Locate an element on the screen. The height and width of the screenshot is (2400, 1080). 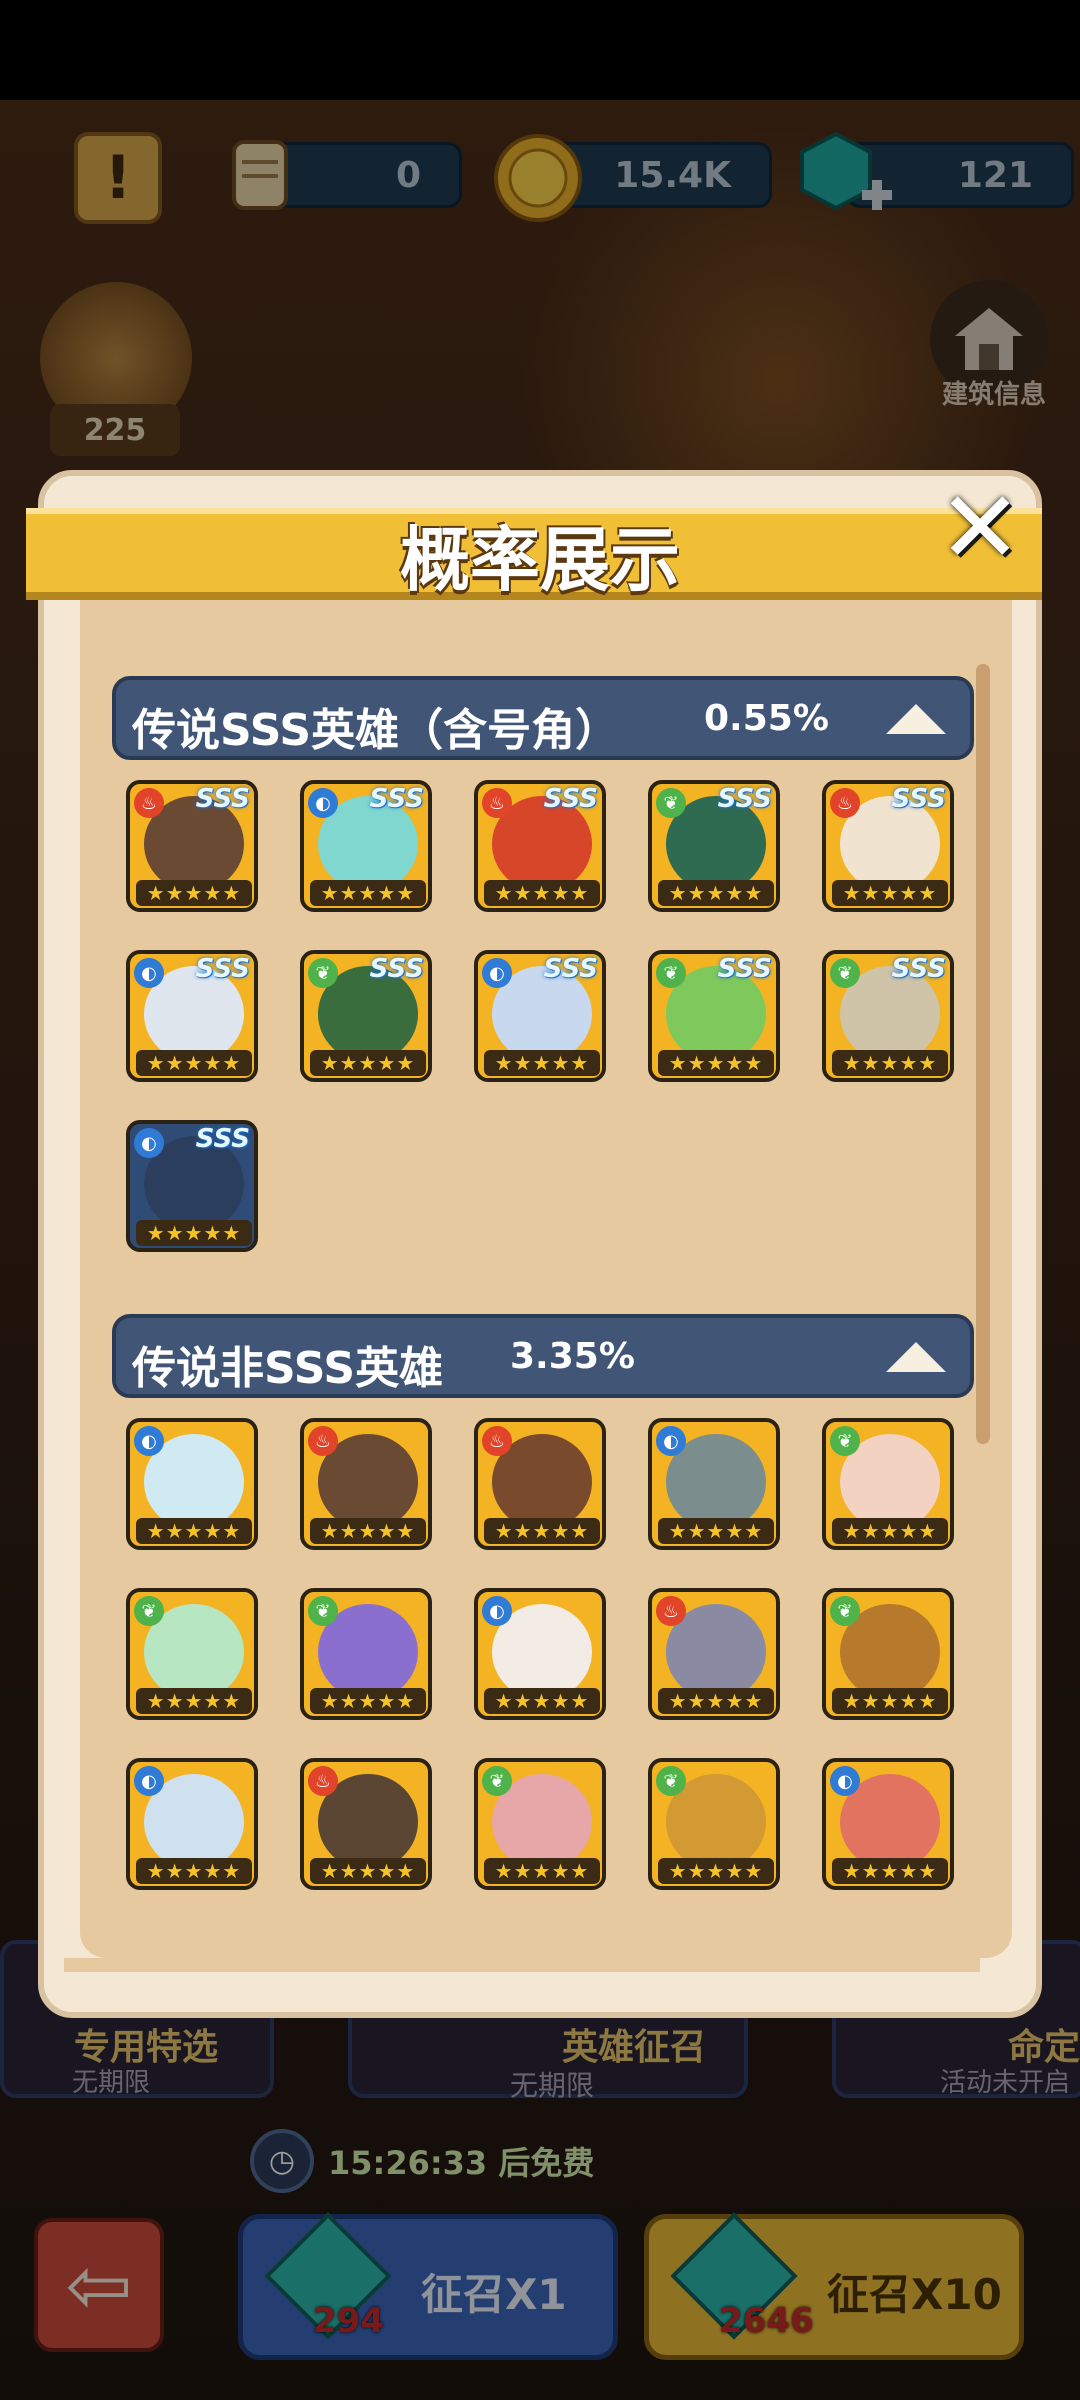
section-header-non-sss: 传说非SSS英雄 3.35% is located at coordinates (543, 1356).